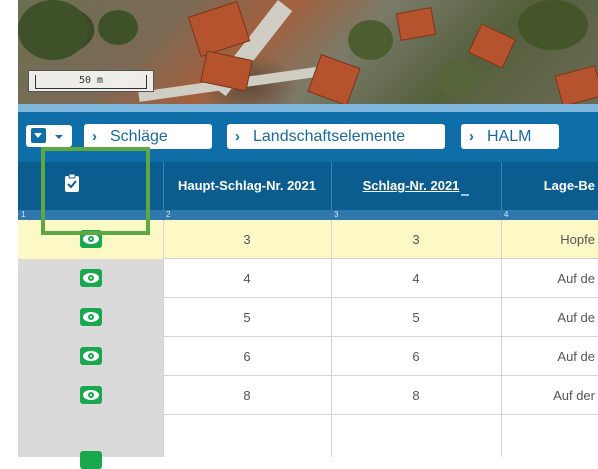 This screenshot has width=598, height=469. What do you see at coordinates (416, 239) in the screenshot?
I see `cell-schlag-nr: 3` at bounding box center [416, 239].